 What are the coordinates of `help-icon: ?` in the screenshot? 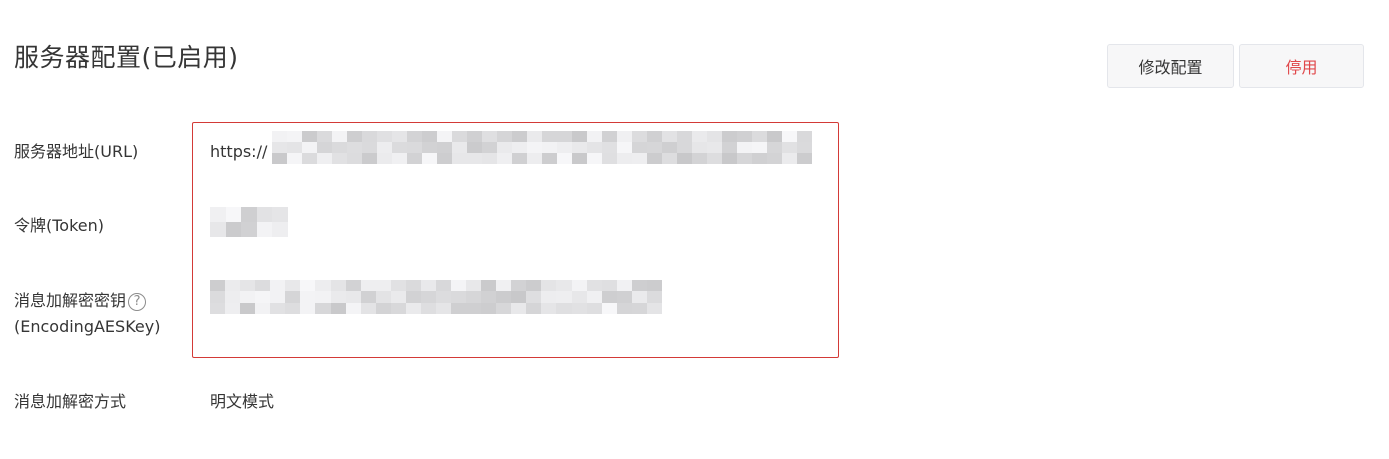 It's located at (137, 301).